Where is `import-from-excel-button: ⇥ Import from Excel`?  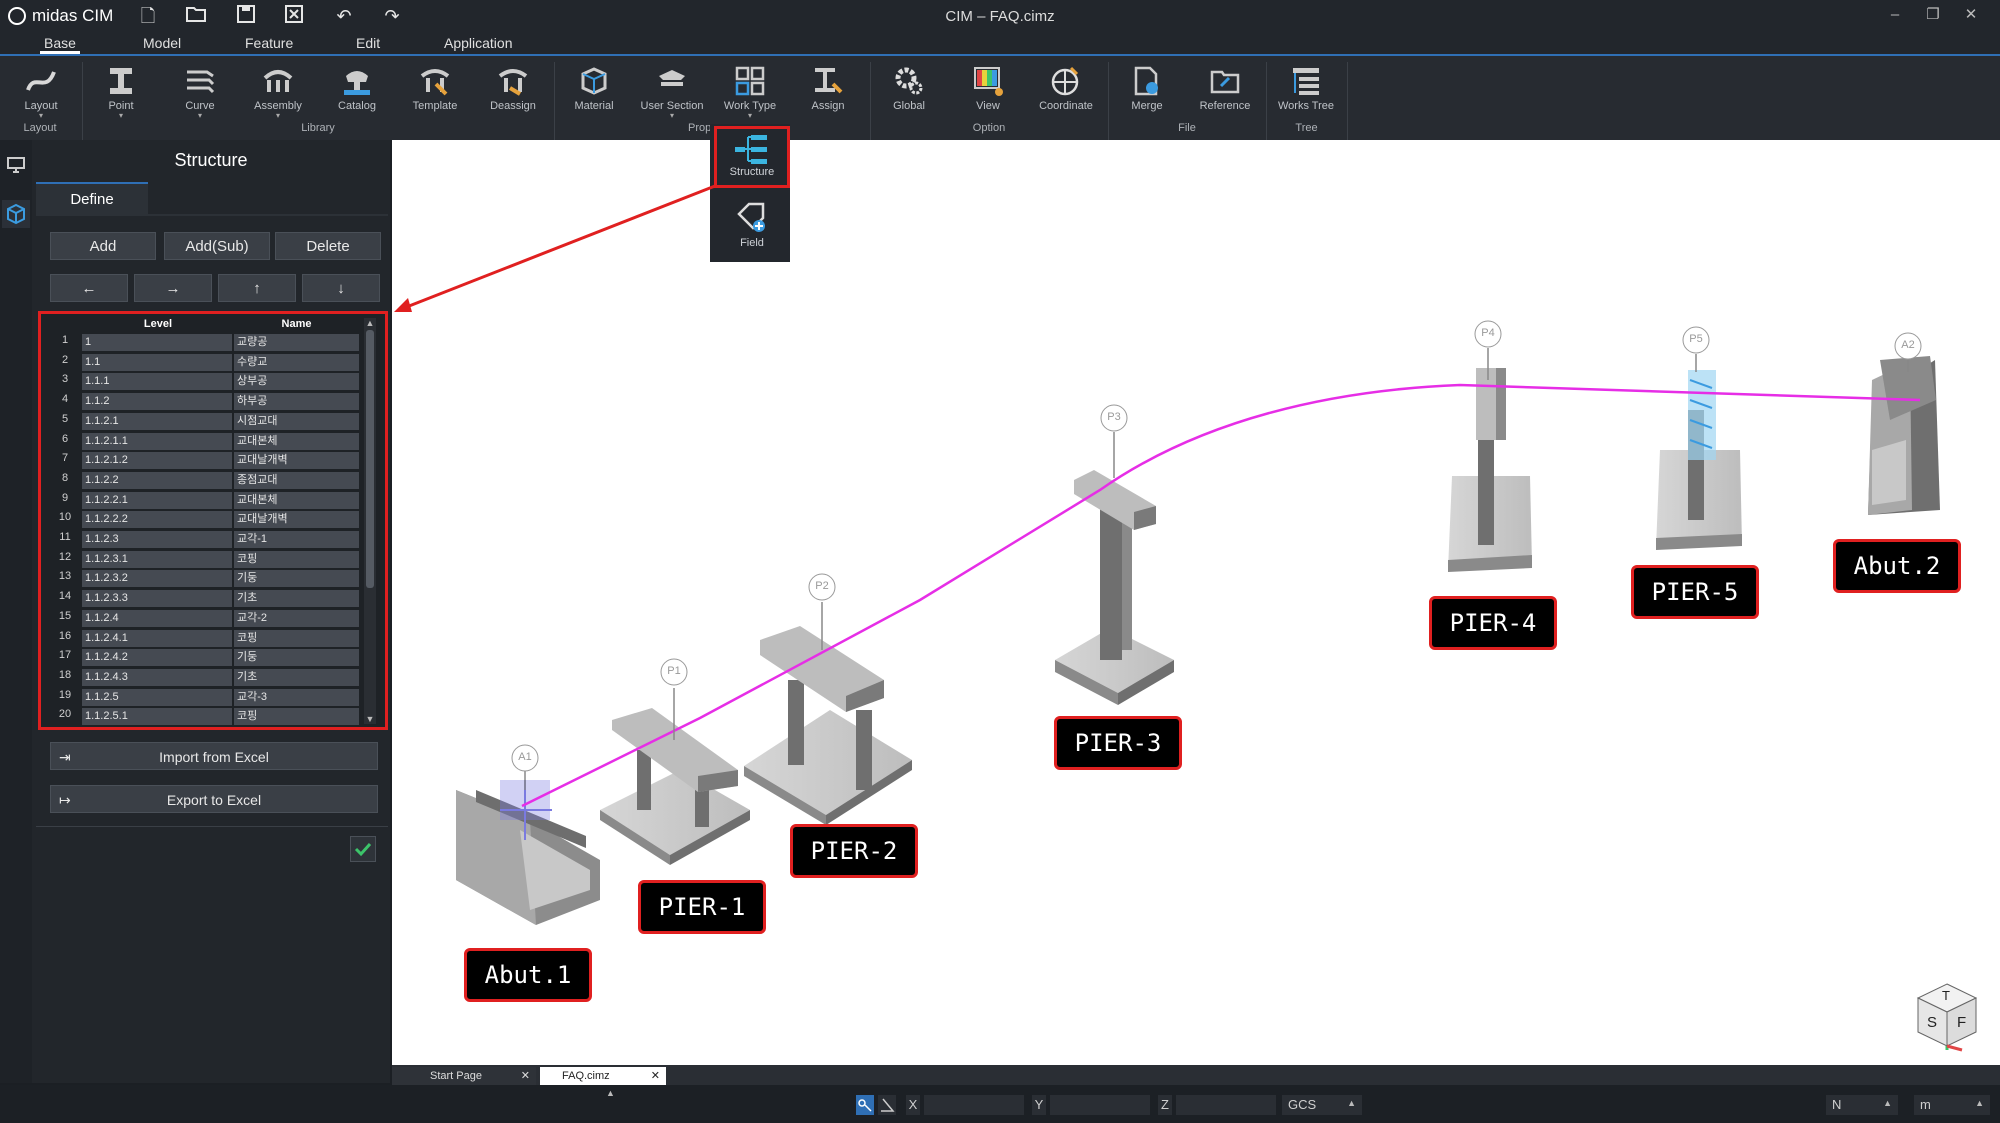
import-from-excel-button: ⇥ Import from Excel is located at coordinates (214, 756).